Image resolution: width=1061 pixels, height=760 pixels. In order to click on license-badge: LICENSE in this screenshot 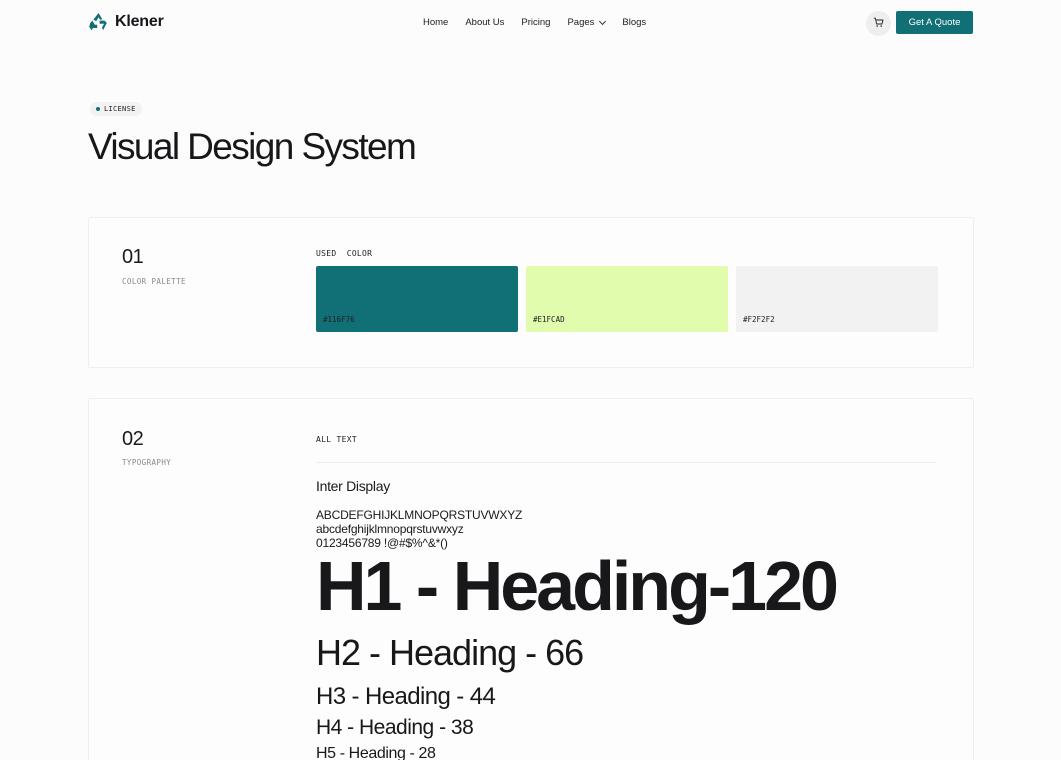, I will do `click(116, 109)`.